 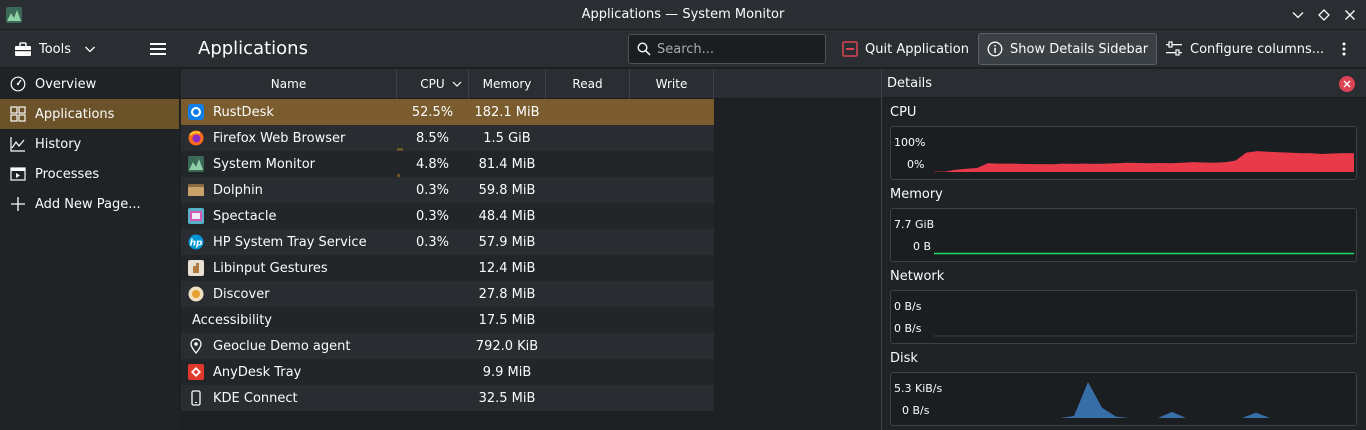 What do you see at coordinates (89, 144) in the screenshot?
I see `sidebar-item-history: History` at bounding box center [89, 144].